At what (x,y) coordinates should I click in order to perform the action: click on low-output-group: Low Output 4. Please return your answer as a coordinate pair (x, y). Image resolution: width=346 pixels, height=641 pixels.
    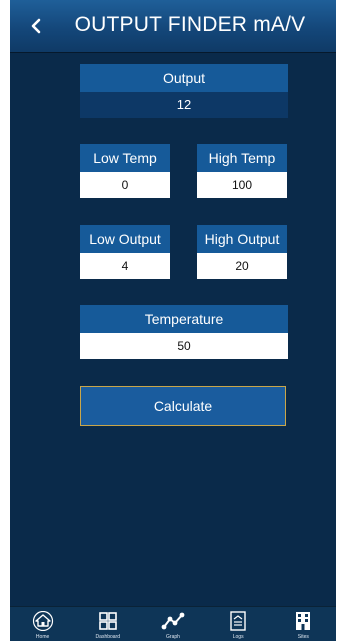
    Looking at the image, I should click on (125, 252).